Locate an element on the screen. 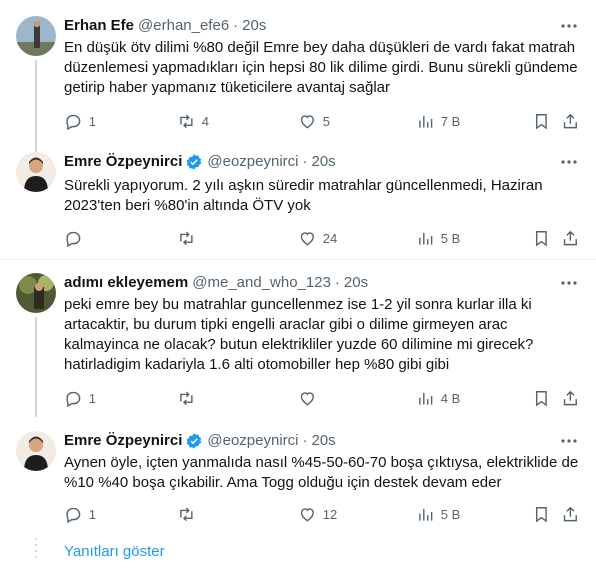 This screenshot has height=574, width=596. like-button is located at coordinates (310, 398).